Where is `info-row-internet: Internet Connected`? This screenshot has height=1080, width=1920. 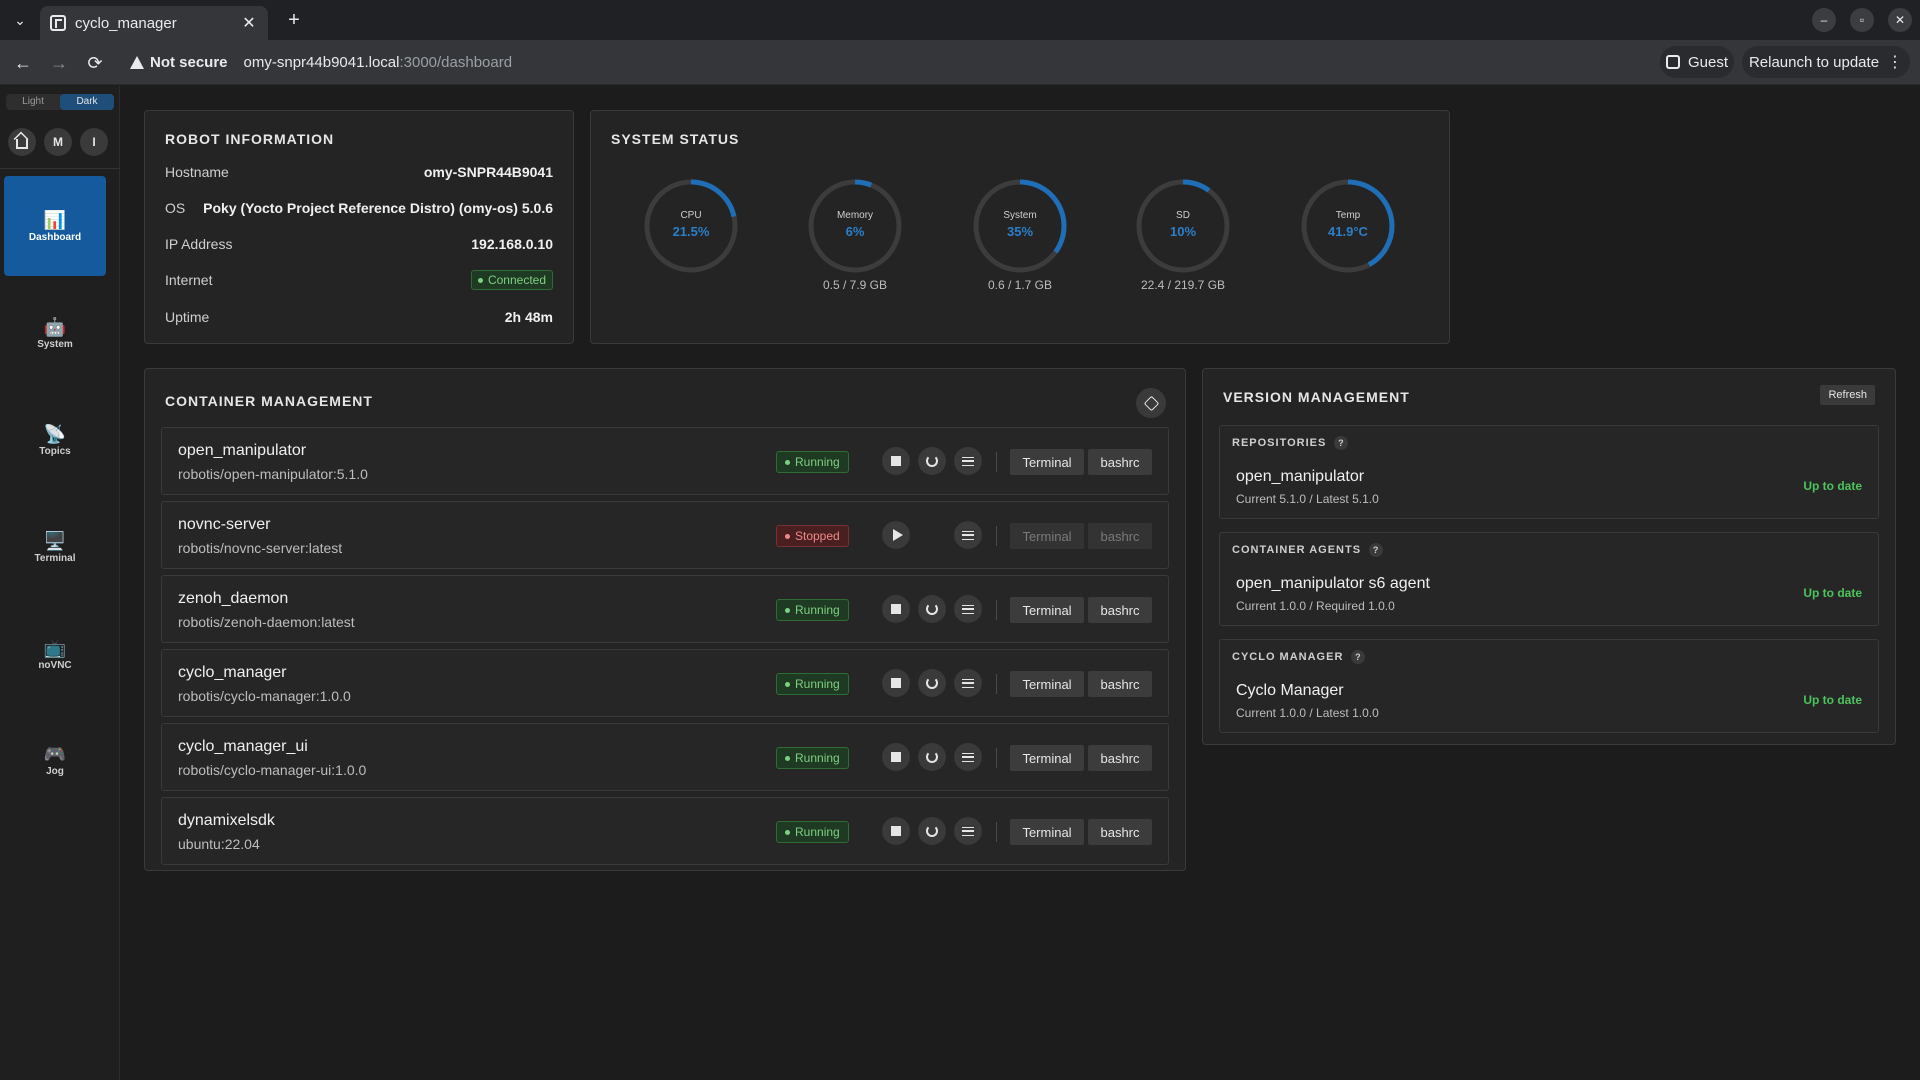 info-row-internet: Internet Connected is located at coordinates (359, 280).